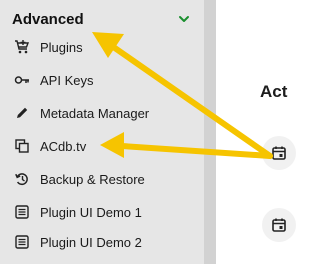  I want to click on restore-icon, so click(22, 179).